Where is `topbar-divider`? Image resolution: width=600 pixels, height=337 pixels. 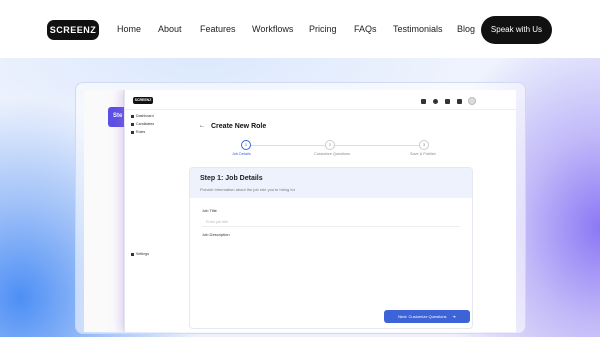 topbar-divider is located at coordinates (320, 109).